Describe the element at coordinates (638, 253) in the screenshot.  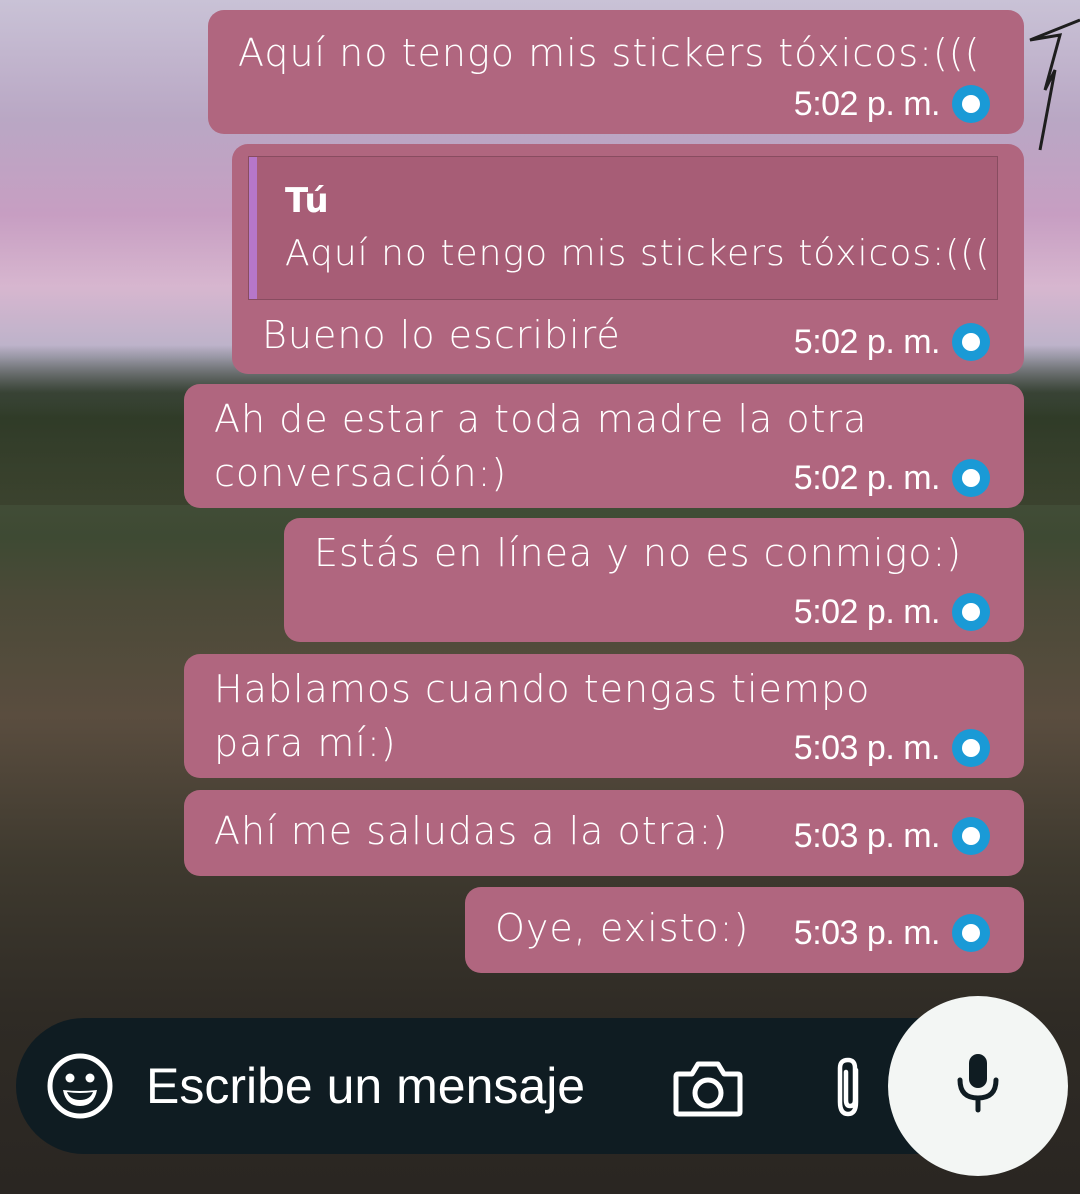
I see `quoted-text: Aquí no tengo mis stickers tóxicos:(((` at that location.